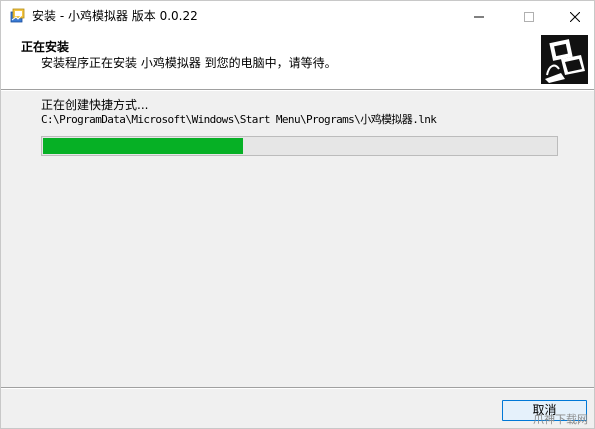  What do you see at coordinates (299, 146) in the screenshot?
I see `progress-bar` at bounding box center [299, 146].